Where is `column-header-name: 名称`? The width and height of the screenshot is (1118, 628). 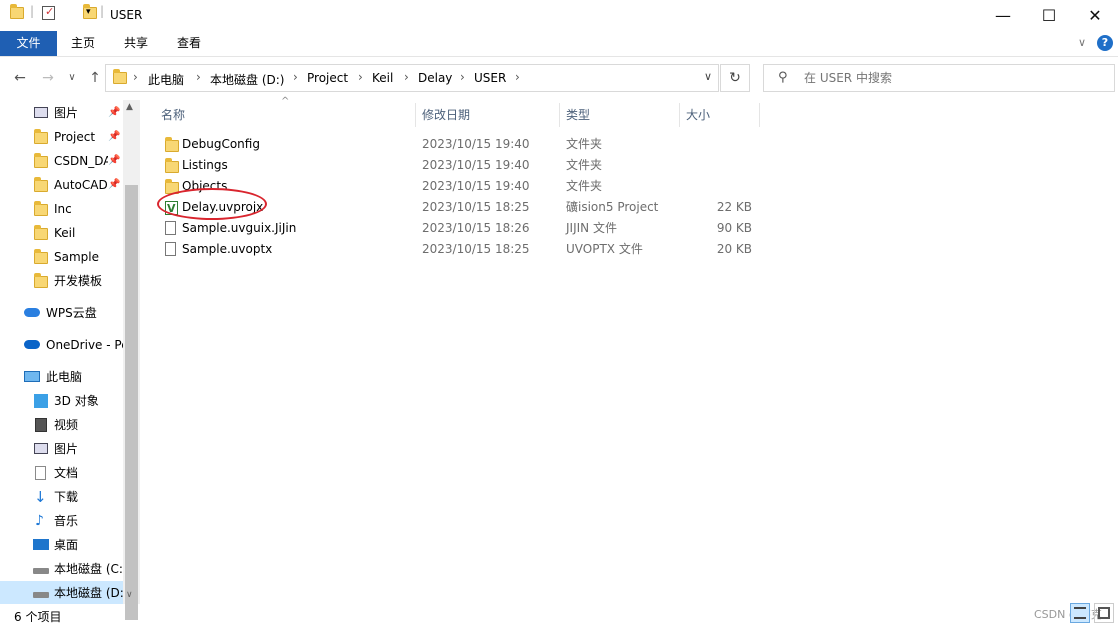
column-header-name: 名称 is located at coordinates (173, 115).